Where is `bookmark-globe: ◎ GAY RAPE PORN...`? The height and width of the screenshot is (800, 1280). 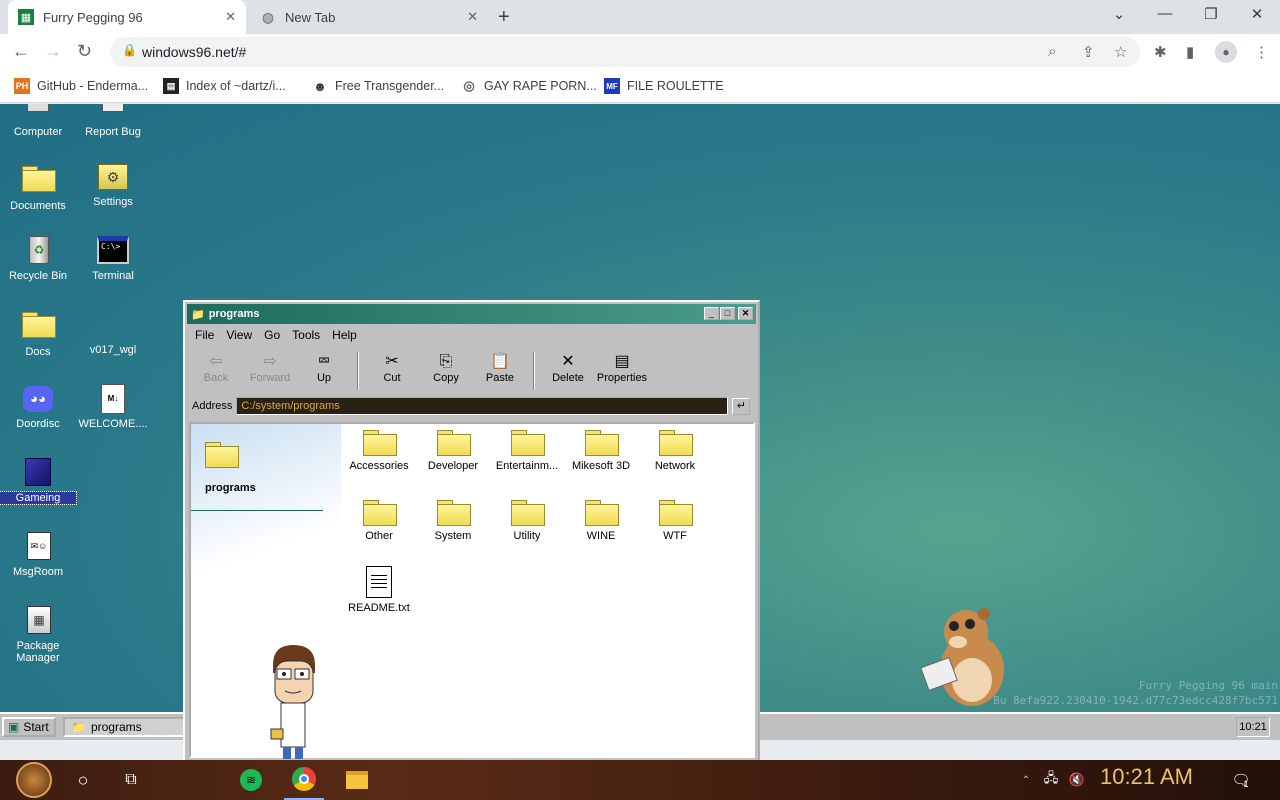
bookmark-globe: ◎ GAY RAPE PORN... is located at coordinates (528, 86).